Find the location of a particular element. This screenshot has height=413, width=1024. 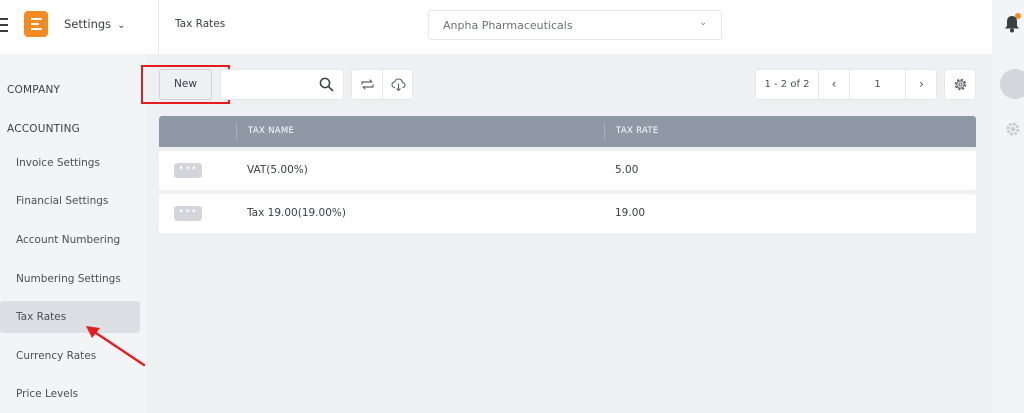

company-select-value: Anpha Pharmaceuticals is located at coordinates (508, 25).